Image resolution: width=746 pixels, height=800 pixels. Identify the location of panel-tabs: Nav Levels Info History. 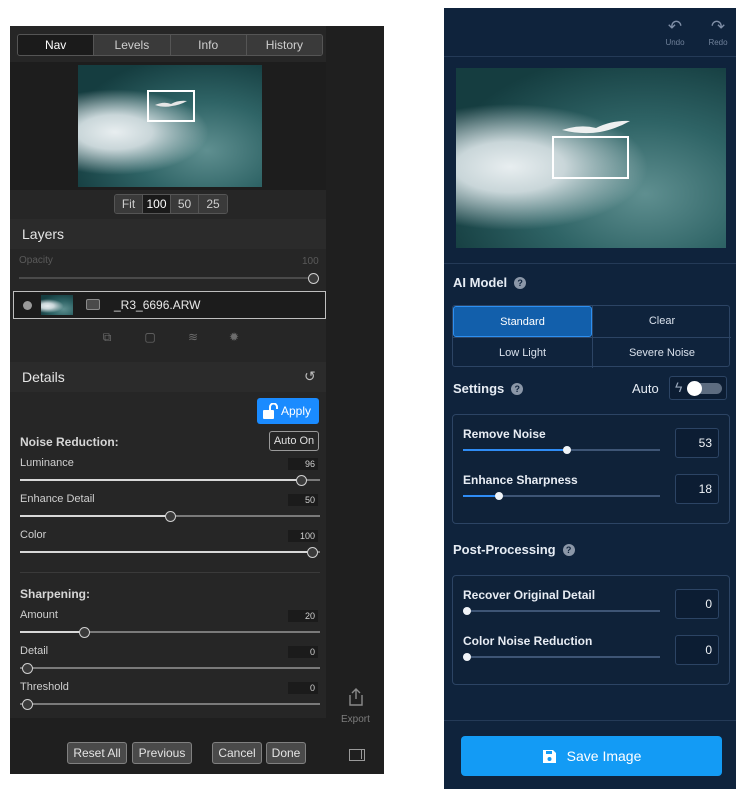
(170, 45).